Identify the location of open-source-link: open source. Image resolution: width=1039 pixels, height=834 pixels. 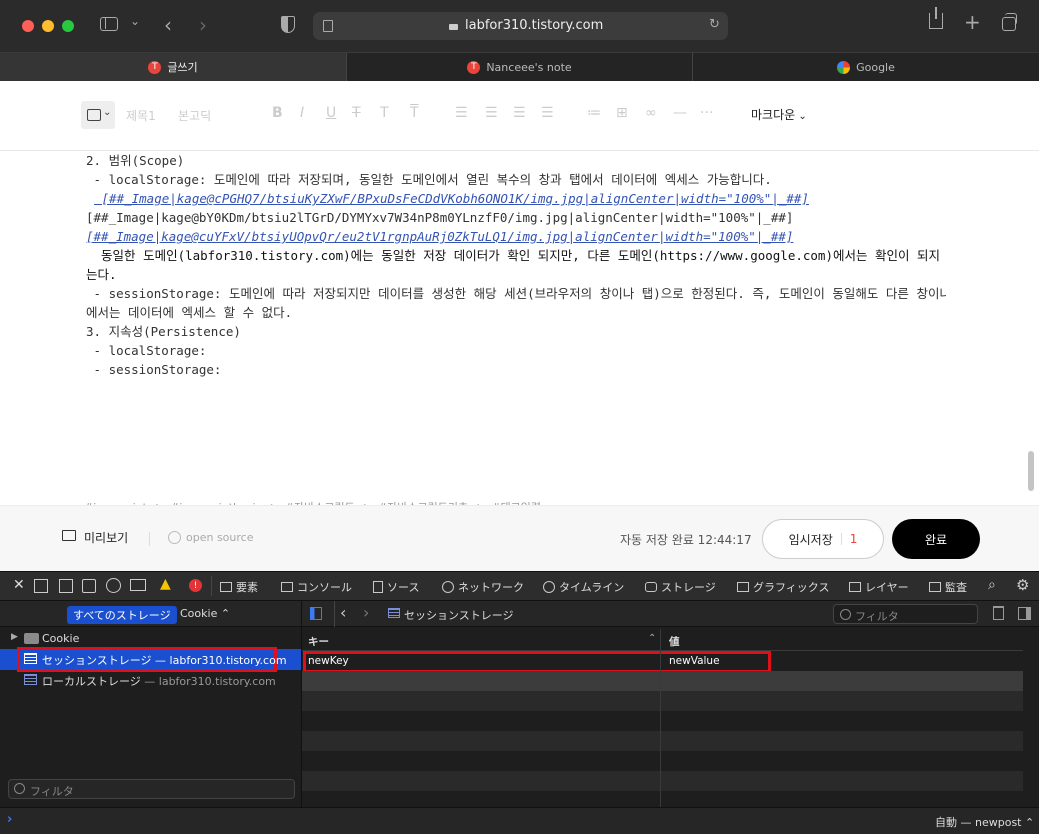
(219, 537).